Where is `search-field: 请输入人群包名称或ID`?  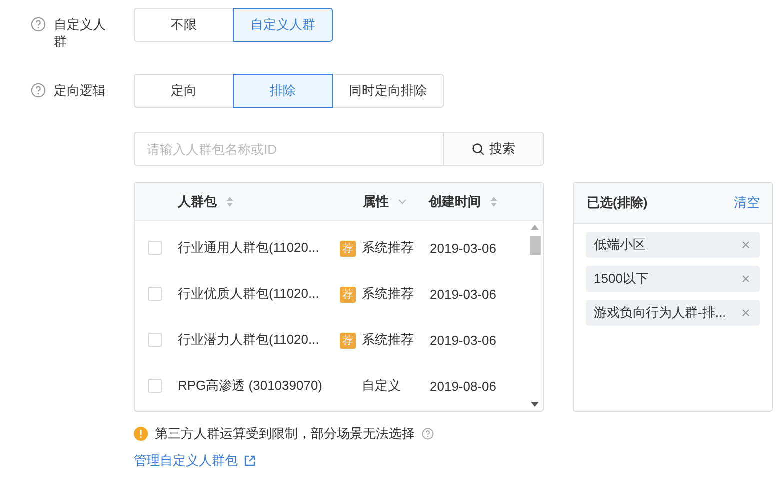 search-field: 请输入人群包名称或ID is located at coordinates (289, 149).